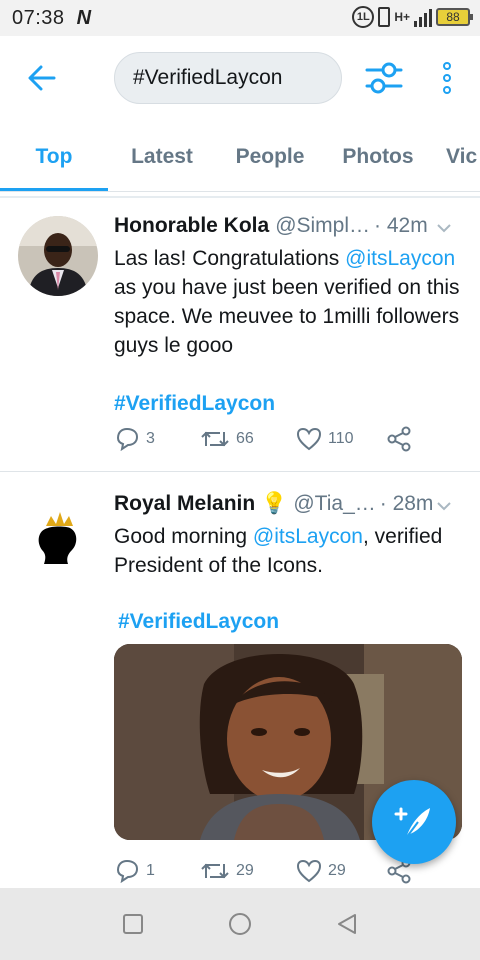  I want to click on status-icons: 1L H+ 88, so click(412, 17).